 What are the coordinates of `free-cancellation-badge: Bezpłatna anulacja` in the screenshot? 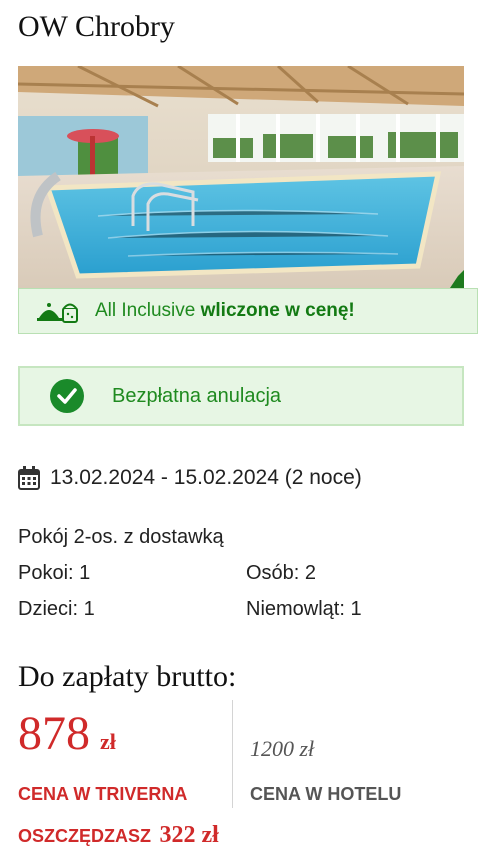 It's located at (241, 396).